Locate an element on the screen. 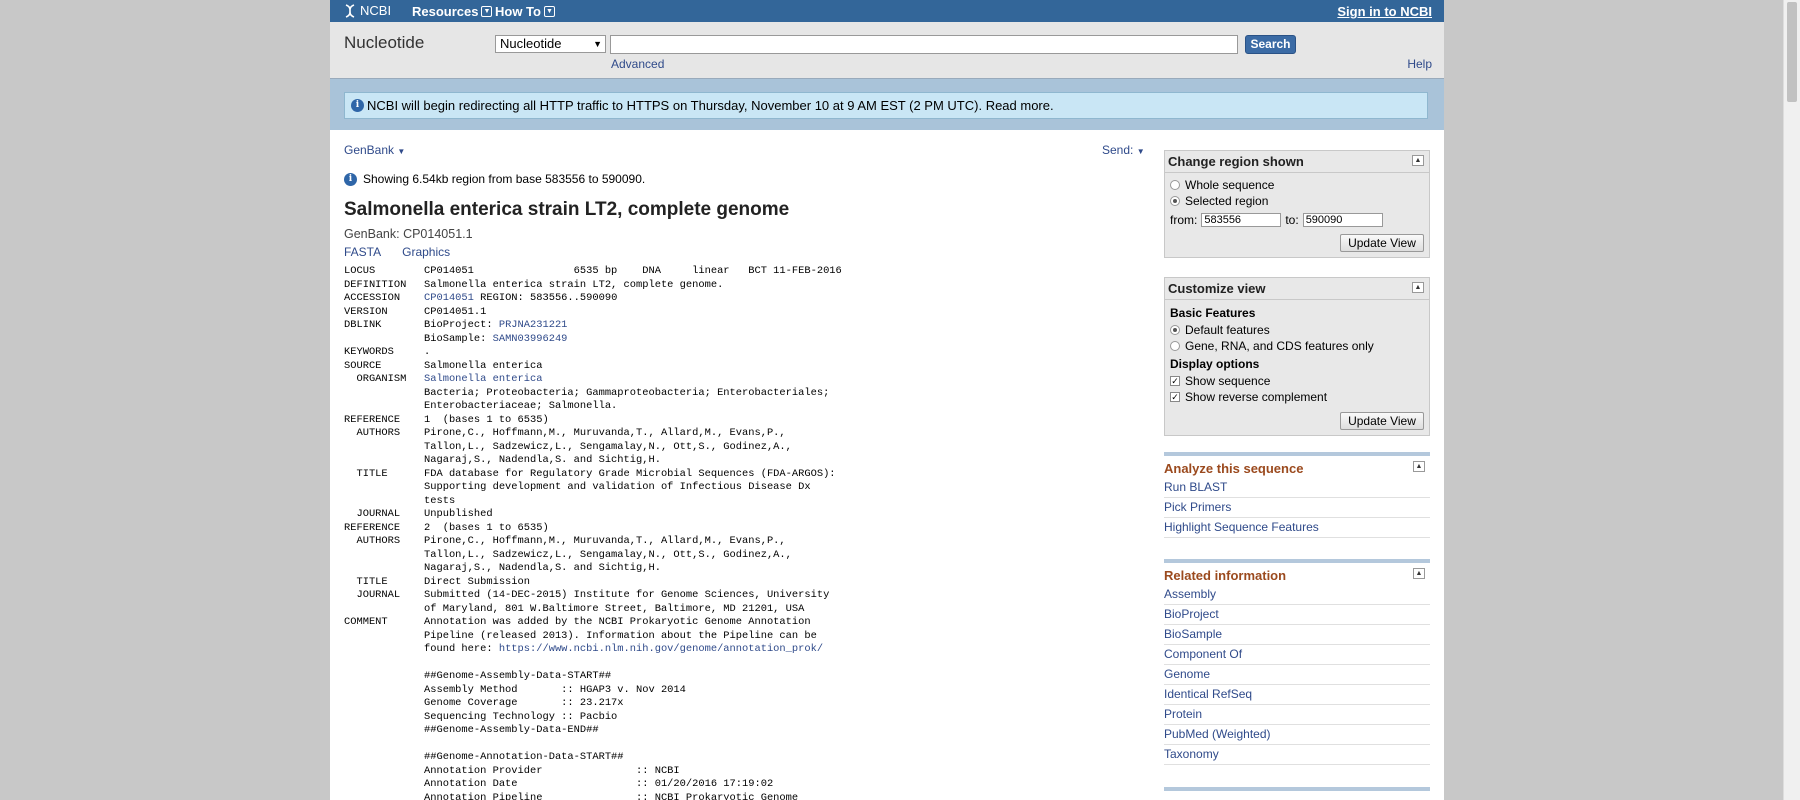 The width and height of the screenshot is (1800, 800). genbank-field-value: BioProject: is located at coordinates (461, 325).